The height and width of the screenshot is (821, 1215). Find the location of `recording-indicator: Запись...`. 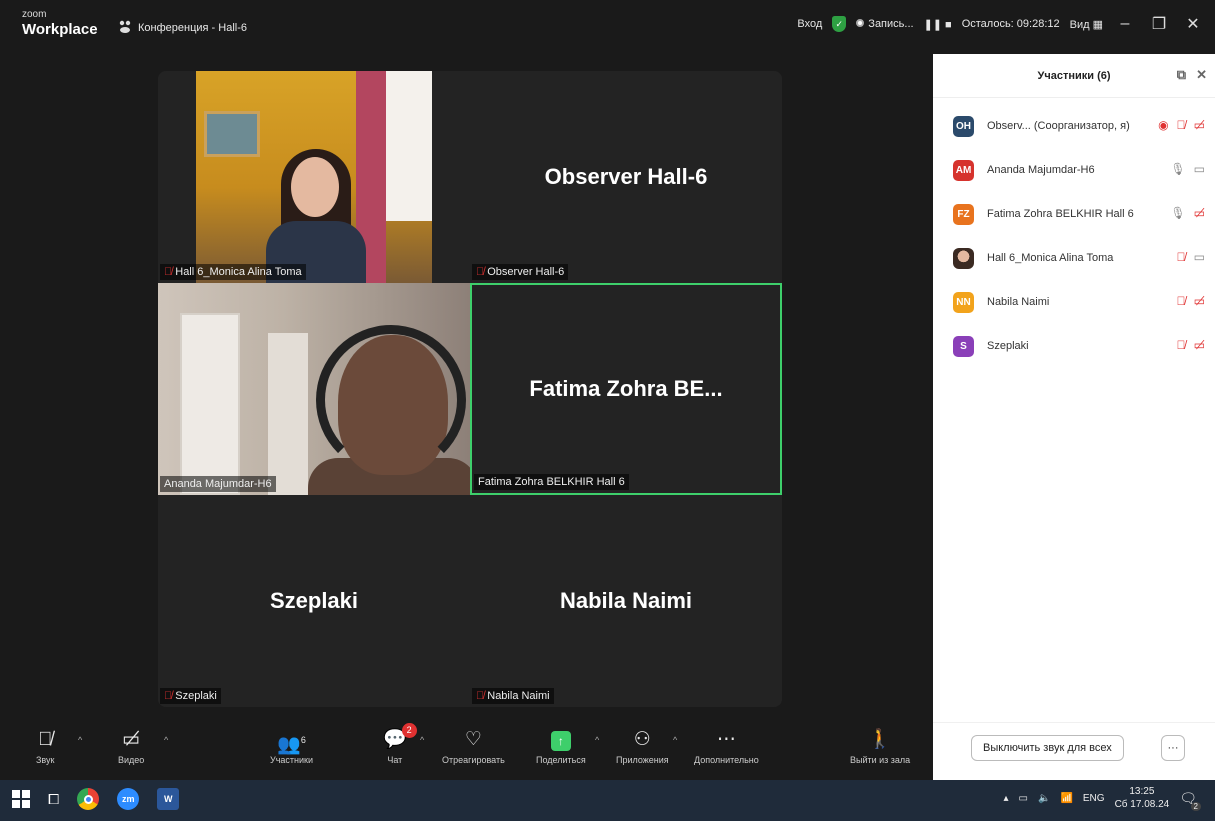

recording-indicator: Запись... is located at coordinates (885, 24).